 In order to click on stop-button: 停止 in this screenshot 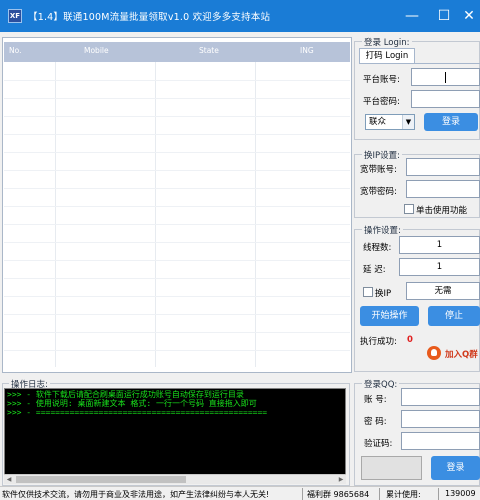, I will do `click(454, 316)`.